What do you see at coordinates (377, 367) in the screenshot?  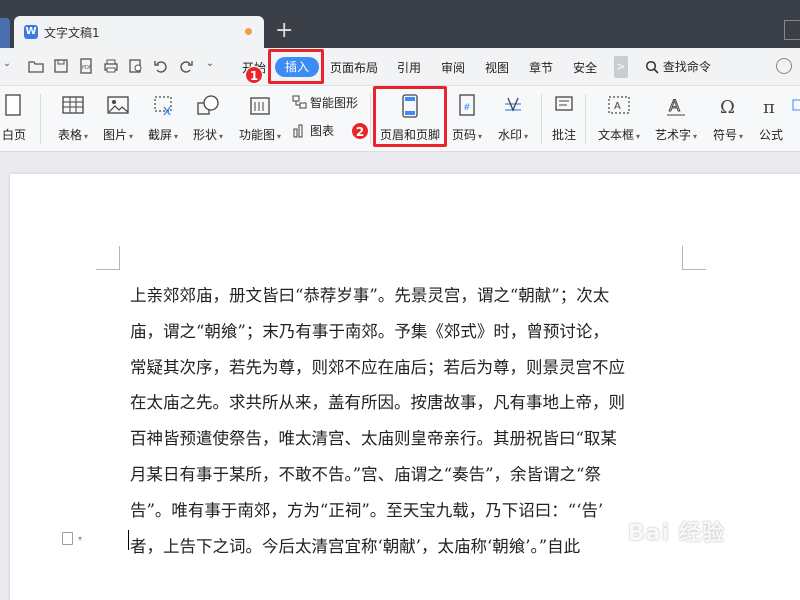 I see `text-line: 常疑其次序，若先为尊，则郊不应在庙后；若后为尊，则景灵宫不应` at bounding box center [377, 367].